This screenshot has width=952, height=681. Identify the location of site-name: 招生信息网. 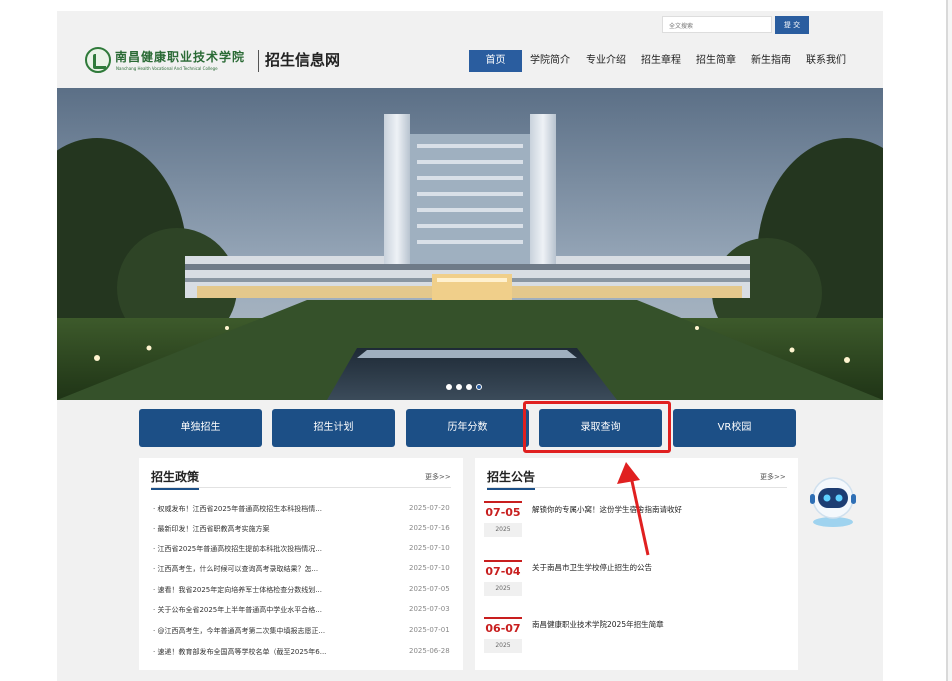
(303, 60).